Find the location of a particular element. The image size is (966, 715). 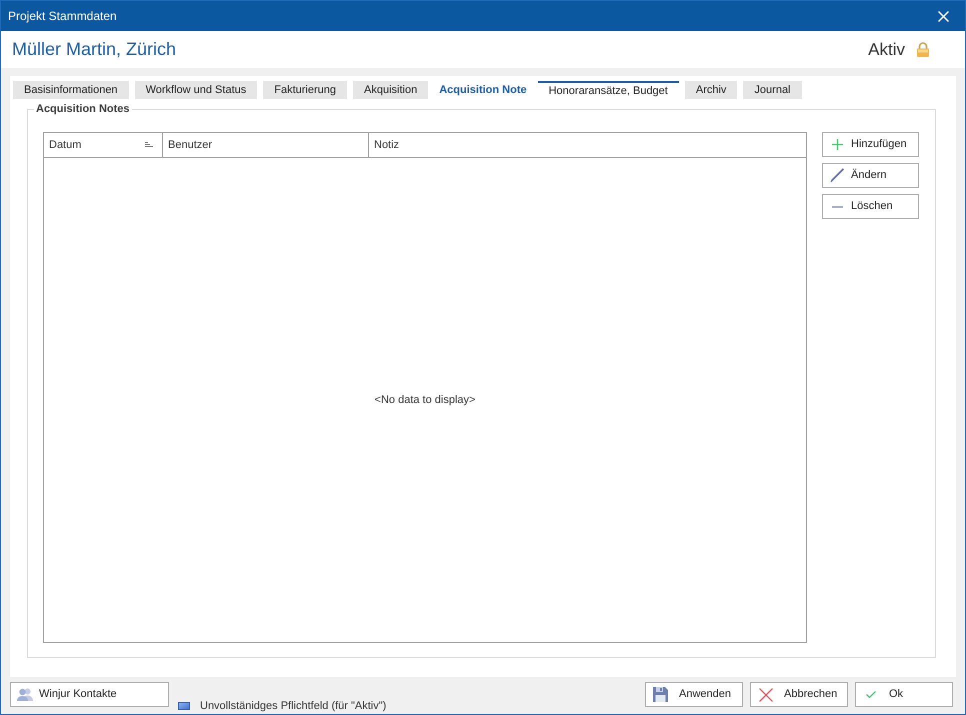

column-header: Benutzer is located at coordinates (266, 145).